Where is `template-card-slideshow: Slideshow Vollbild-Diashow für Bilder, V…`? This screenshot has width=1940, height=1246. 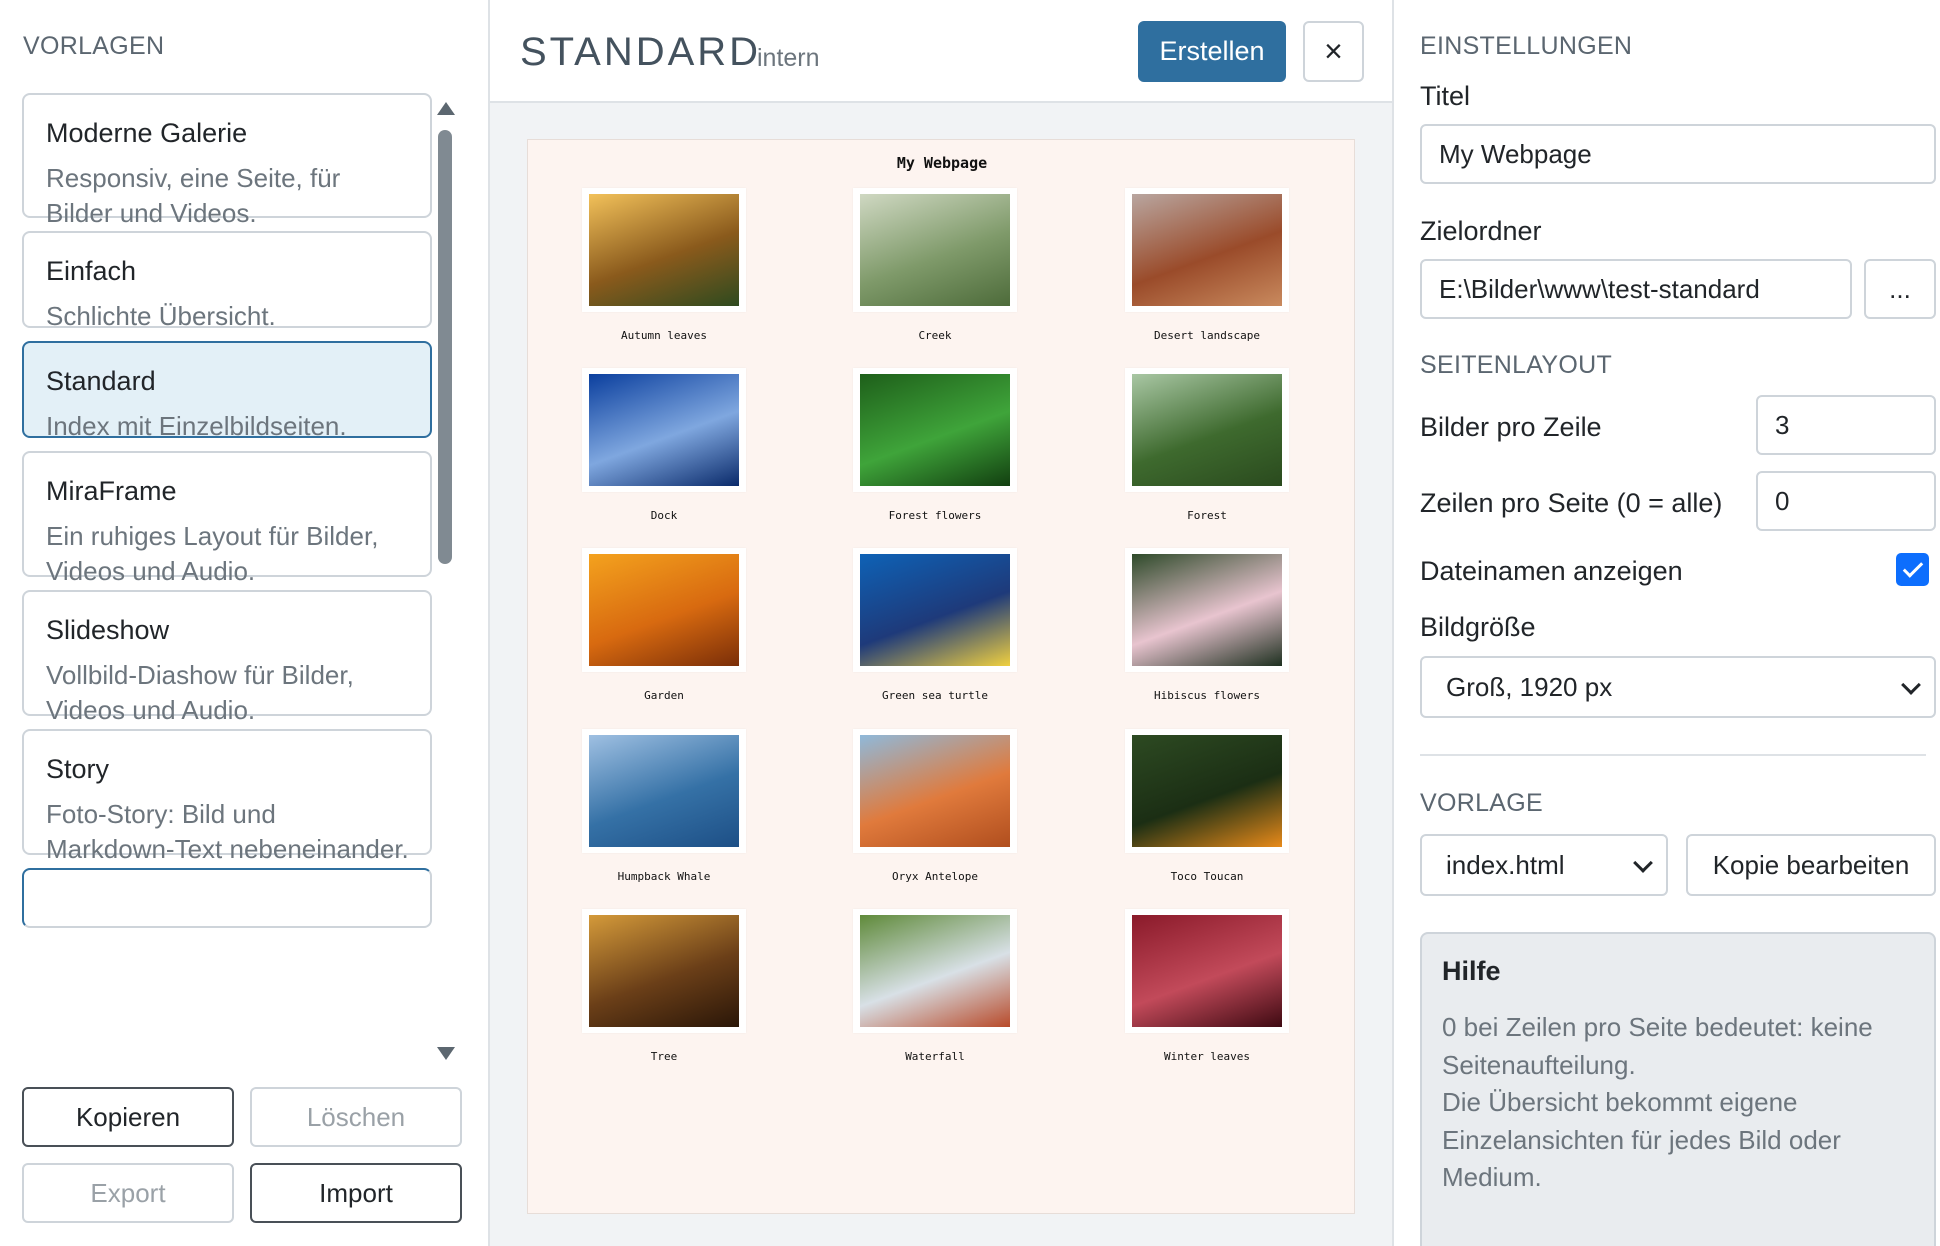
template-card-slideshow: Slideshow Vollbild-Diashow für Bilder, V… is located at coordinates (227, 657).